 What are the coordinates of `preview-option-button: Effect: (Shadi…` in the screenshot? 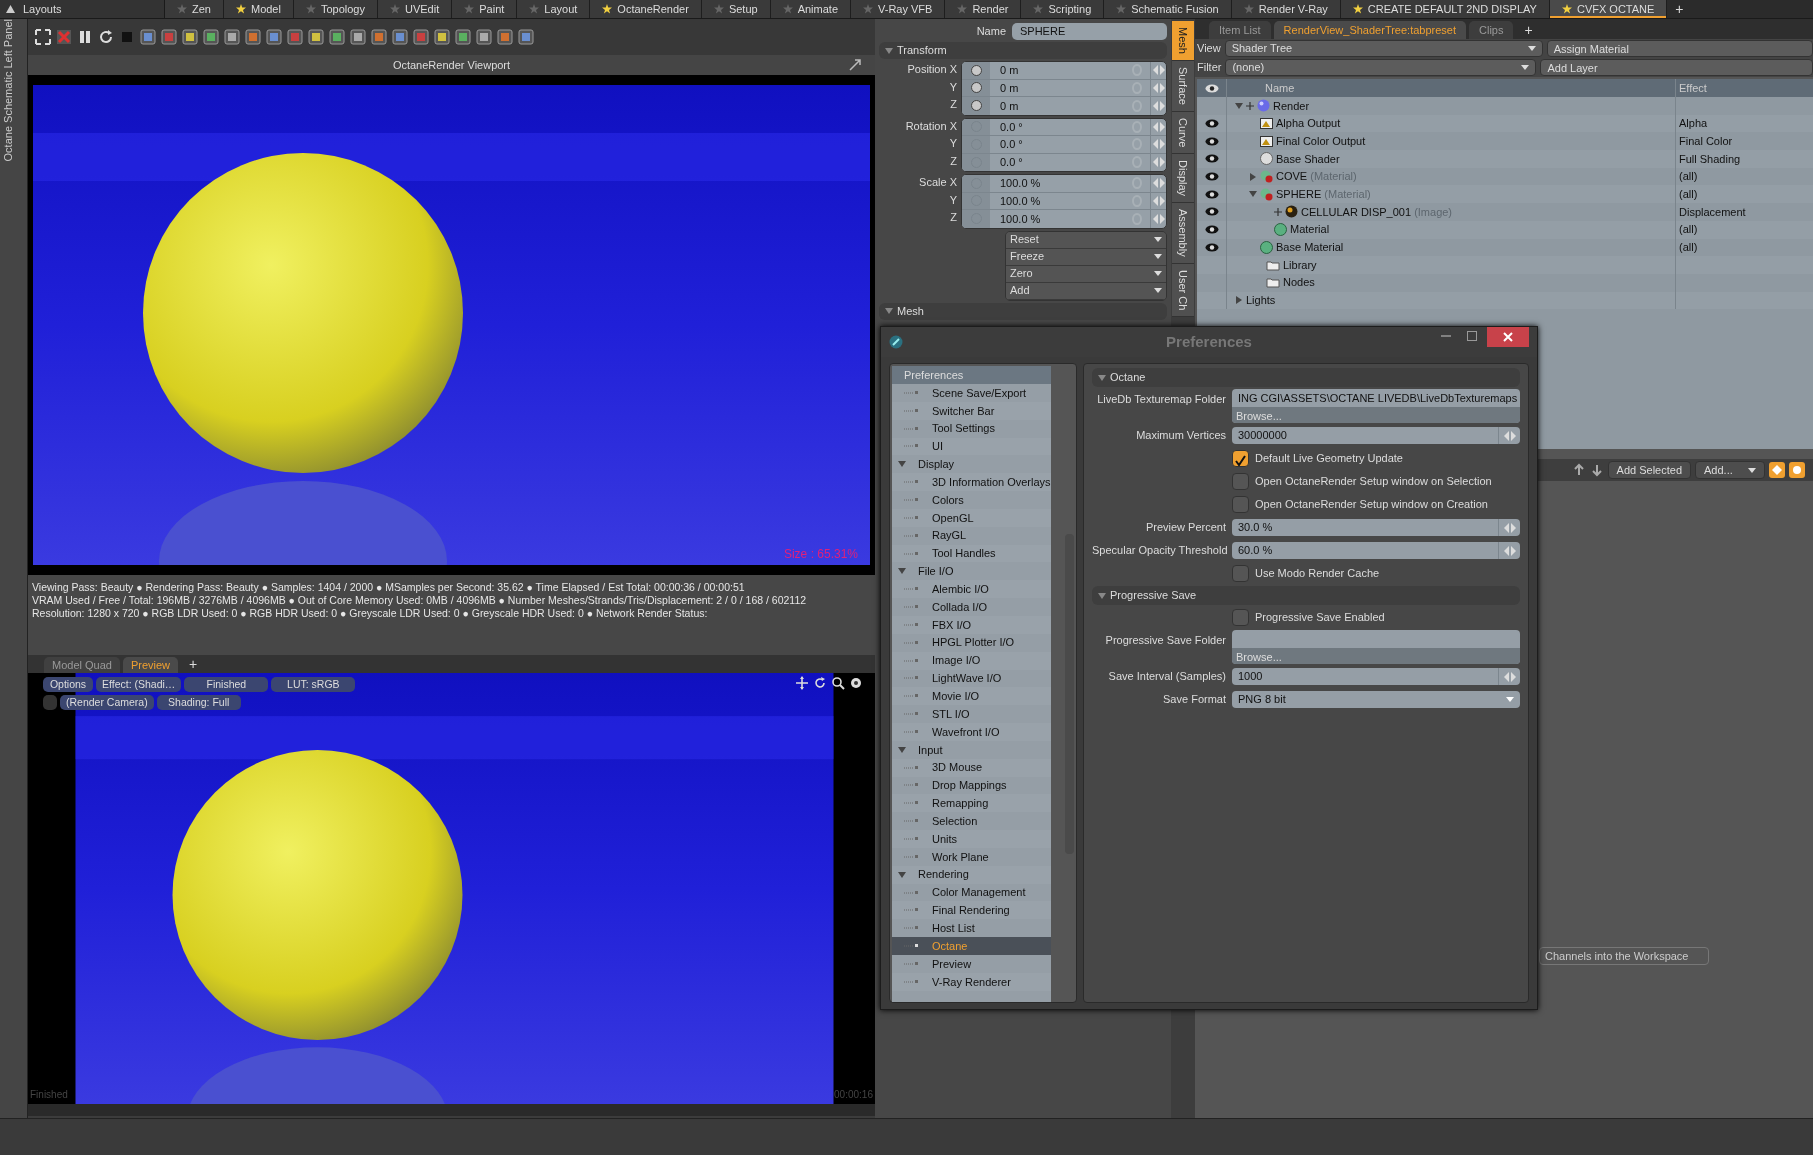 It's located at (139, 684).